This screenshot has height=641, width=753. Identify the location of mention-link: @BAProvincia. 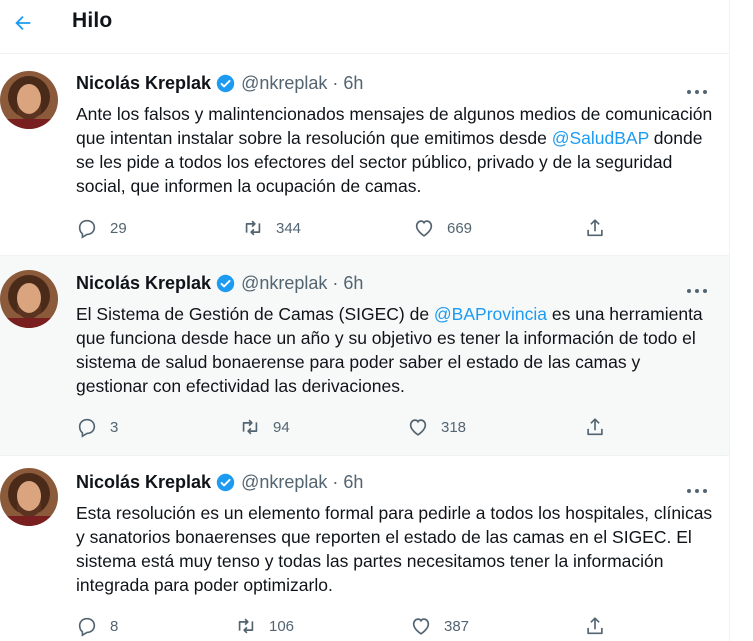
(490, 314).